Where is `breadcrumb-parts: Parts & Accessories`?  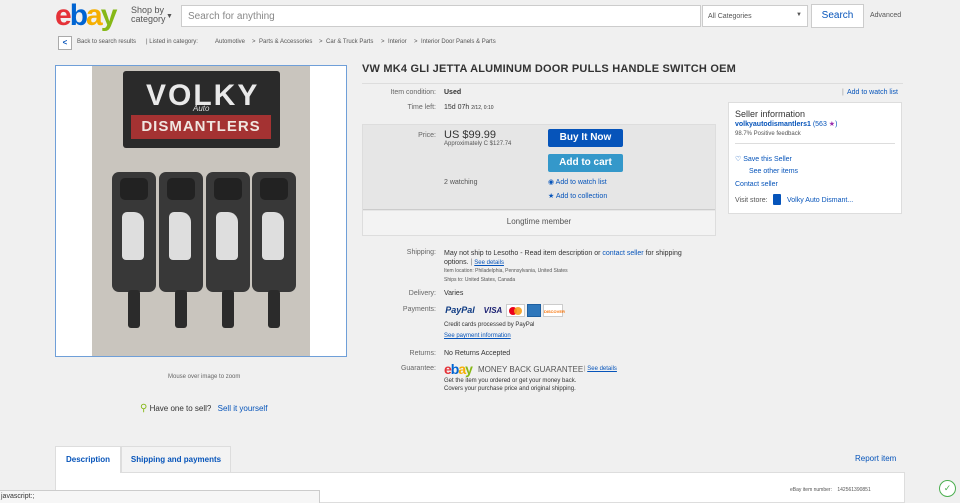
breadcrumb-parts: Parts & Accessories is located at coordinates (285, 42).